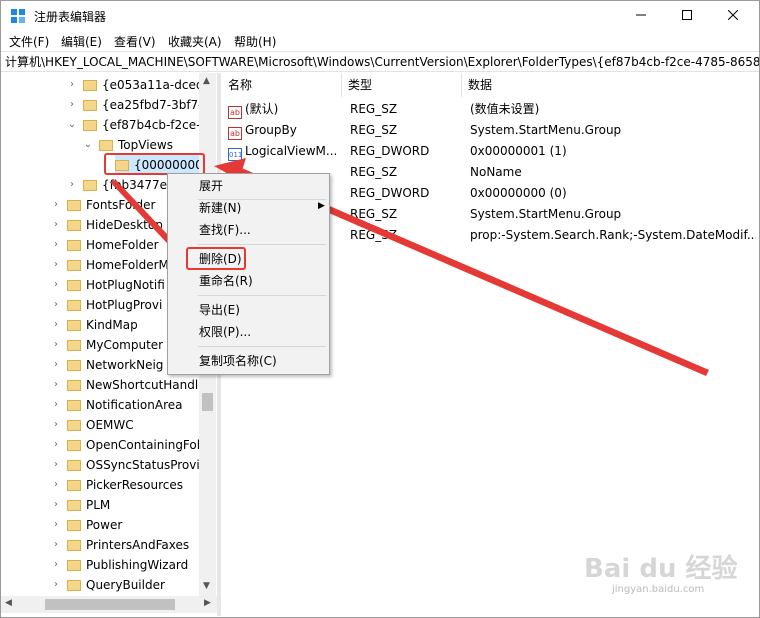 The height and width of the screenshot is (618, 760). Describe the element at coordinates (29, 41) in the screenshot. I see `menu-file: 文件(F)` at that location.